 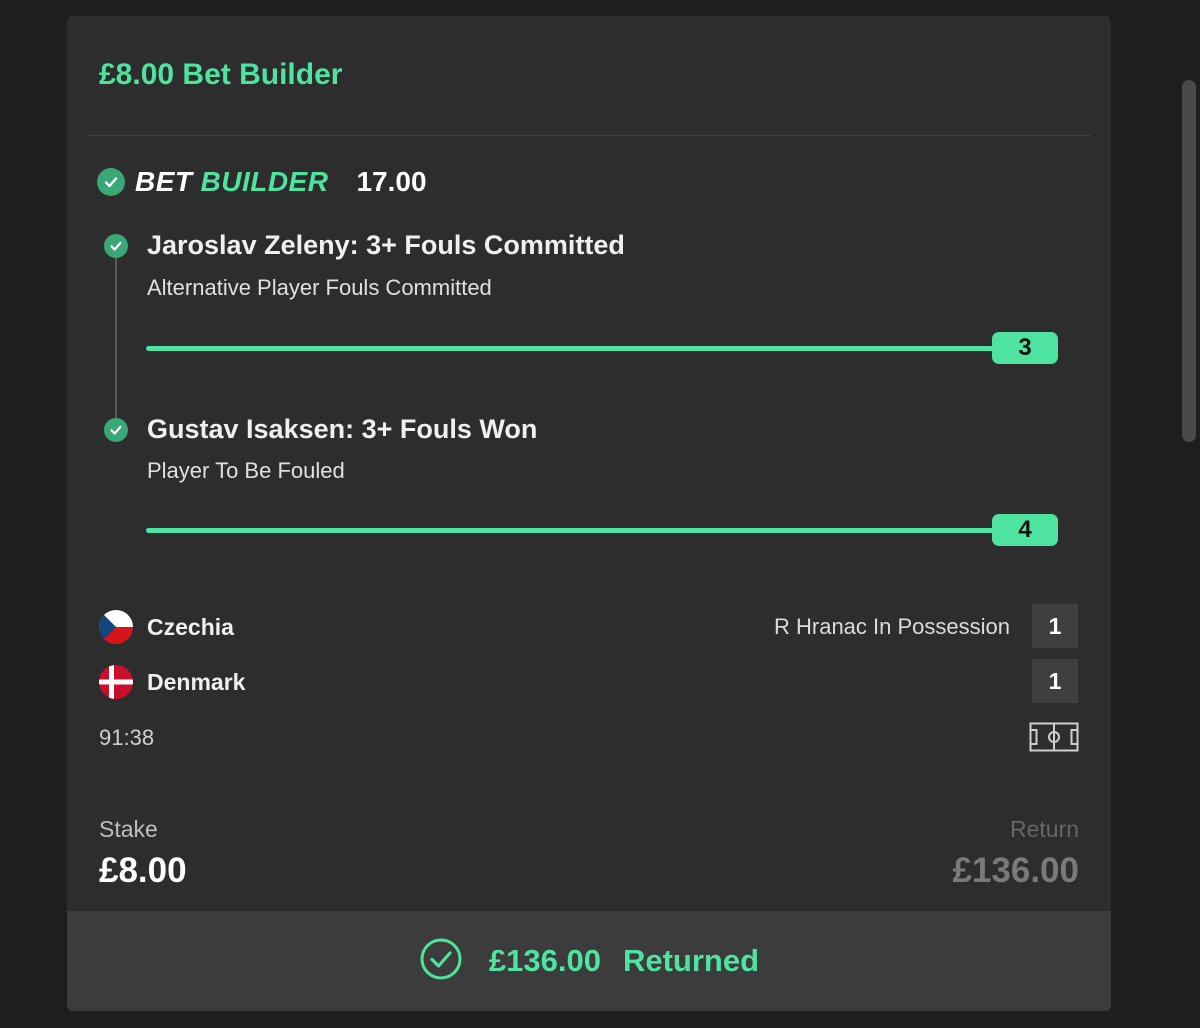 What do you see at coordinates (1189, 261) in the screenshot?
I see `scrollbar-thumb` at bounding box center [1189, 261].